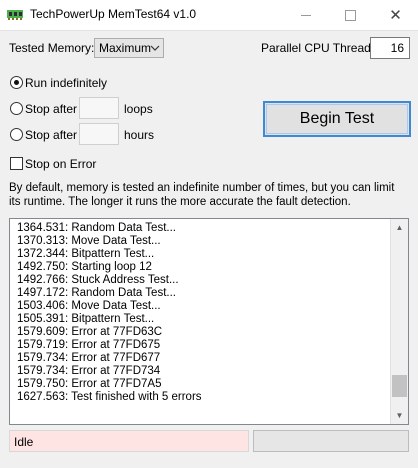 The image size is (418, 468). I want to click on threads-input: 16, so click(390, 48).